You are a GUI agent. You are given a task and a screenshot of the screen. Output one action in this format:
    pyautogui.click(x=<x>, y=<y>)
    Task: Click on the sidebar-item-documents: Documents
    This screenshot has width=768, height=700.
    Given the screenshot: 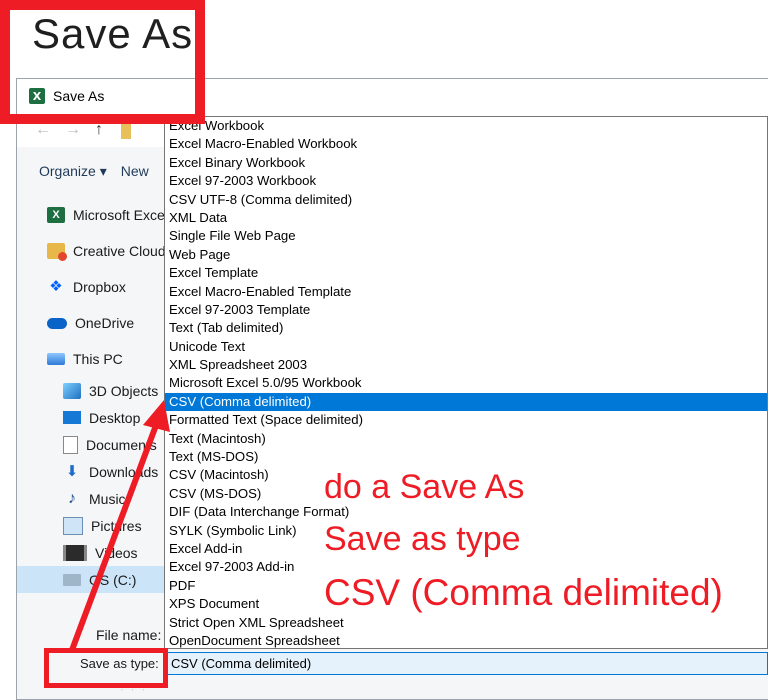 What is the action you would take?
    pyautogui.click(x=91, y=444)
    